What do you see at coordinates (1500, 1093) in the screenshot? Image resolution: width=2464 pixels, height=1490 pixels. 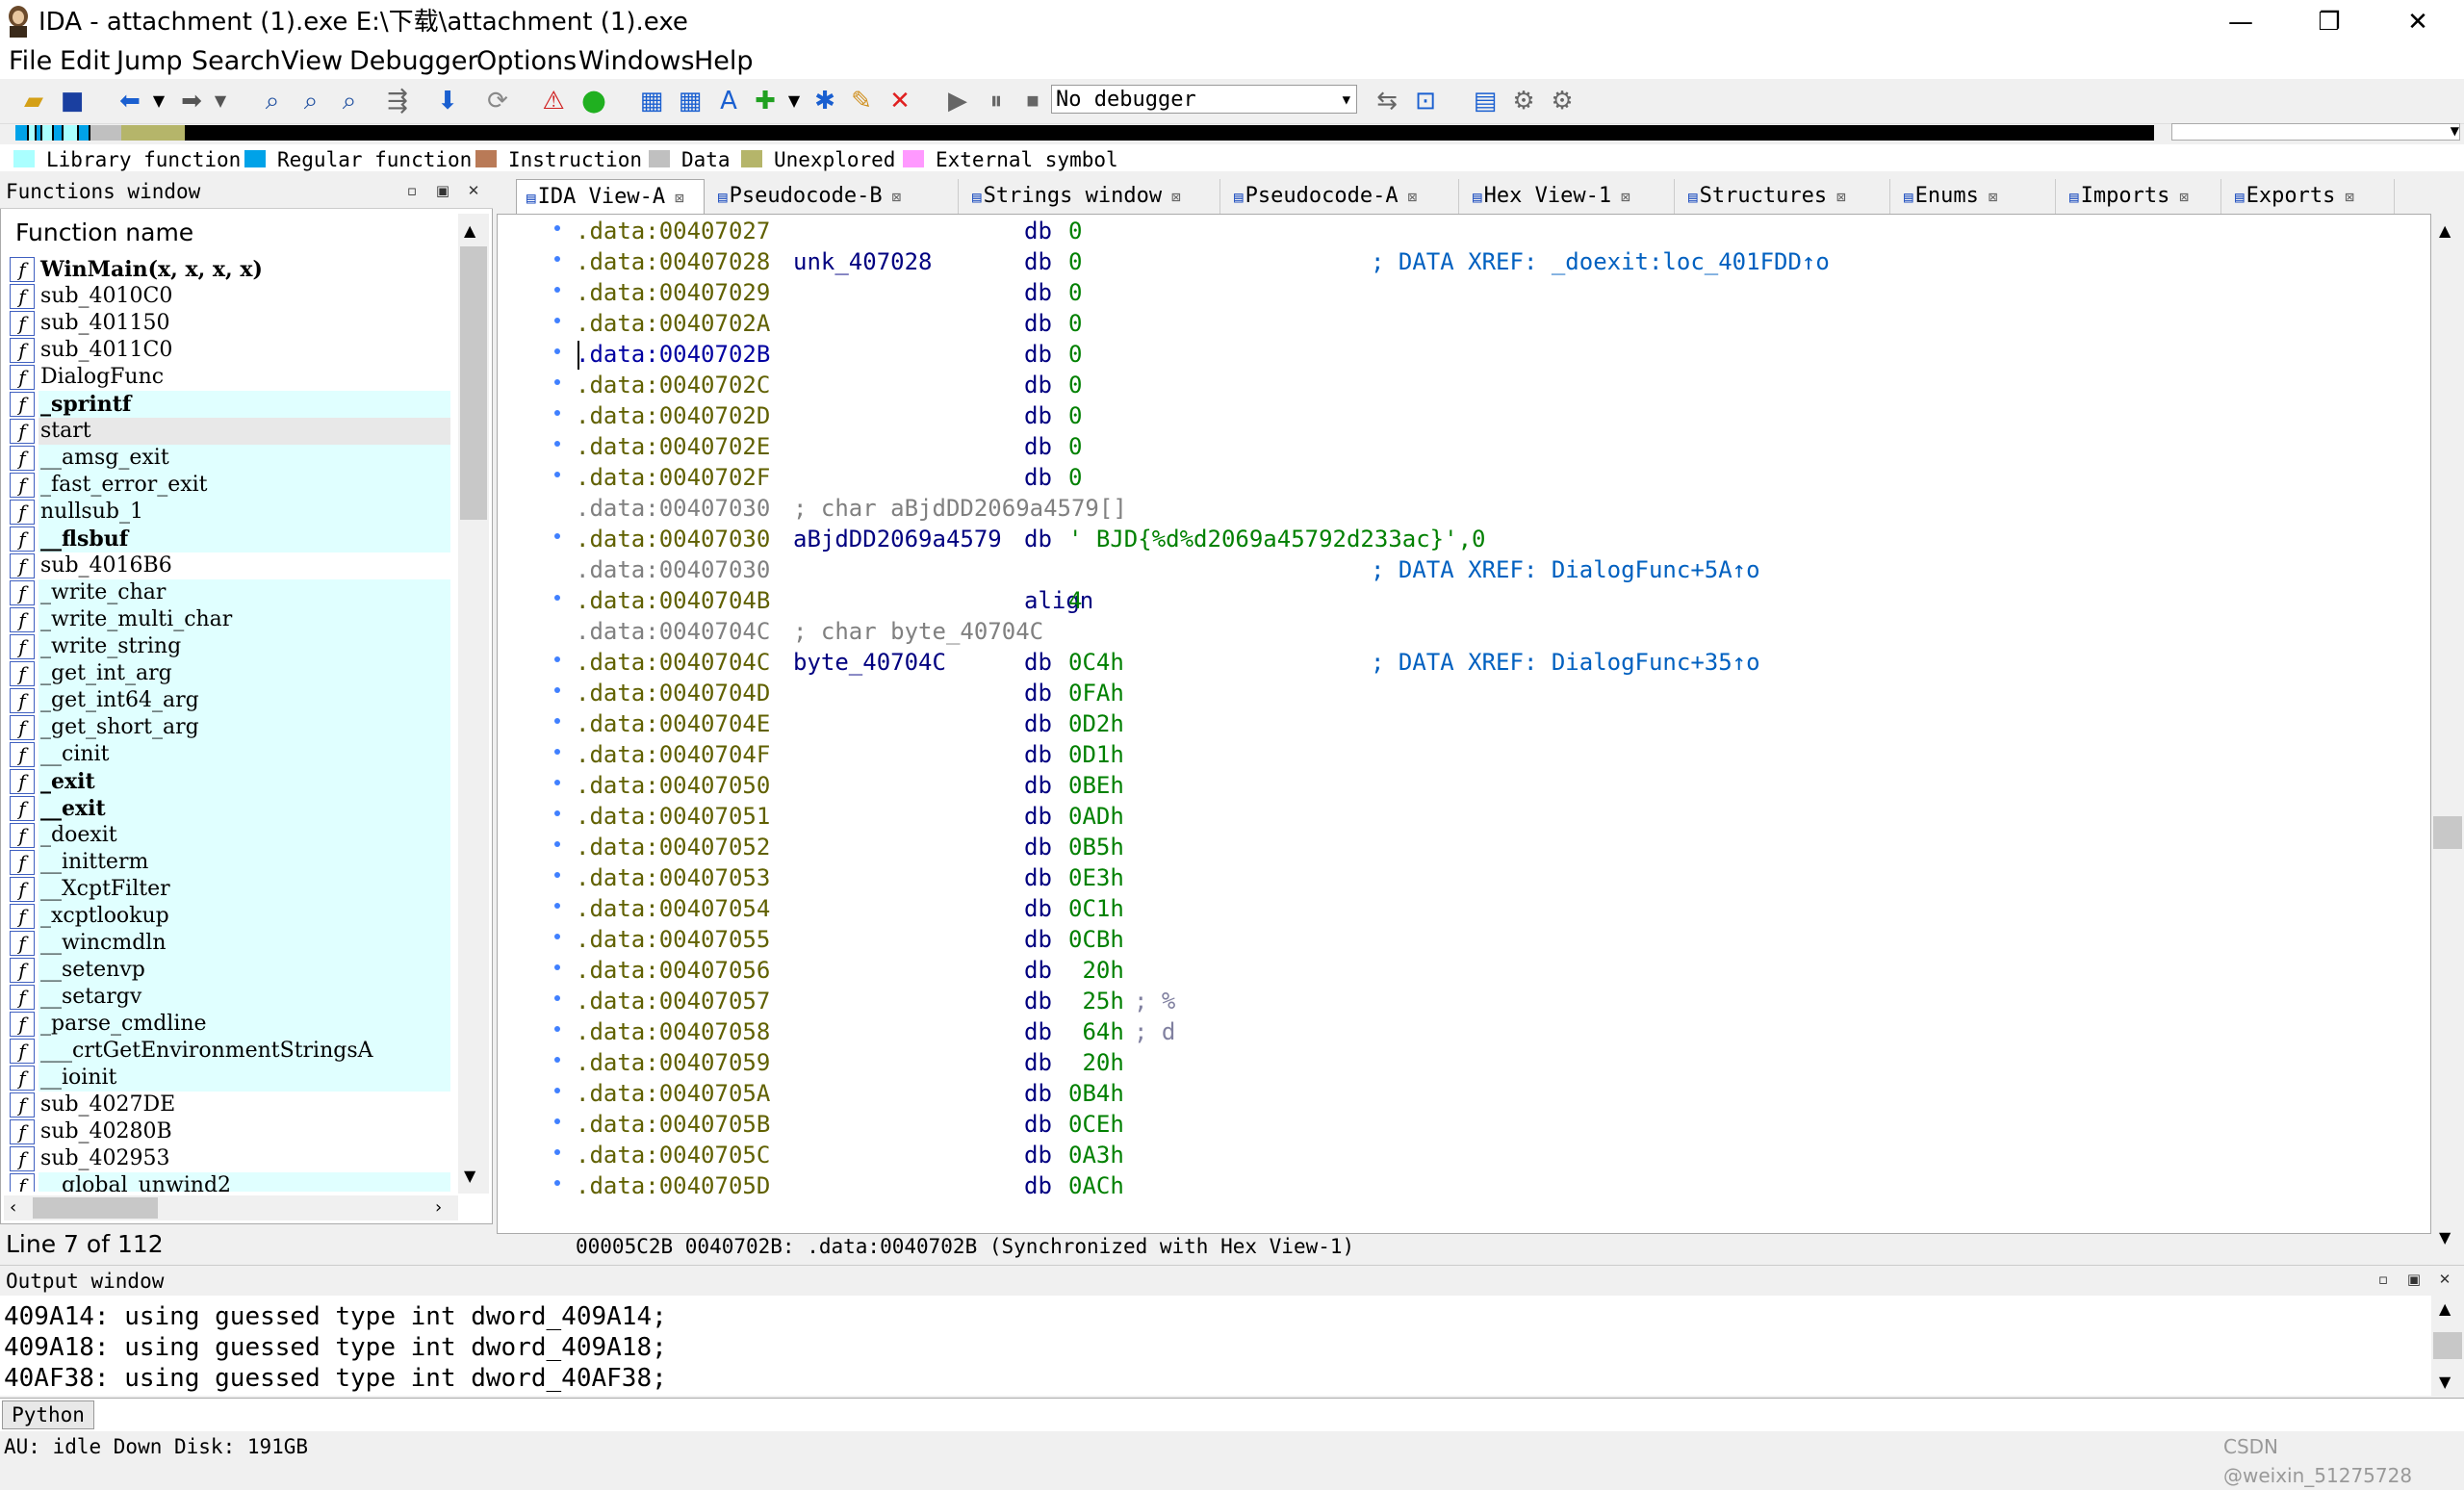 I see `disassembly-line: .data:0040705A db 0B4h` at bounding box center [1500, 1093].